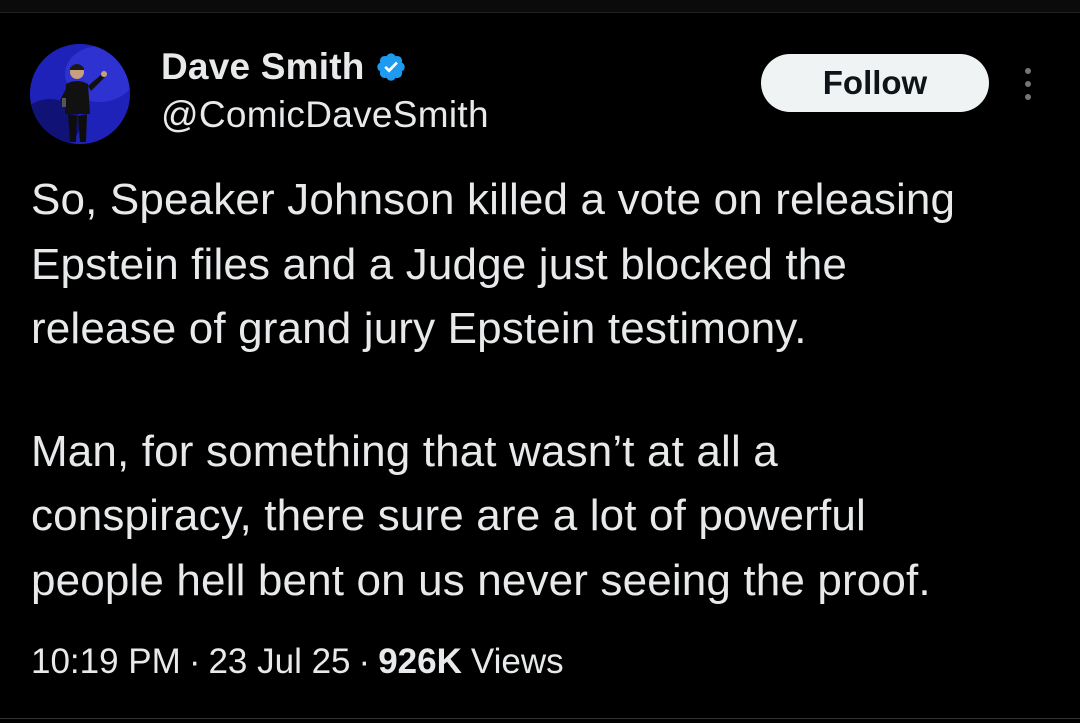 This screenshot has width=1080, height=723. What do you see at coordinates (263, 67) in the screenshot?
I see `display-name: Dave Smith` at bounding box center [263, 67].